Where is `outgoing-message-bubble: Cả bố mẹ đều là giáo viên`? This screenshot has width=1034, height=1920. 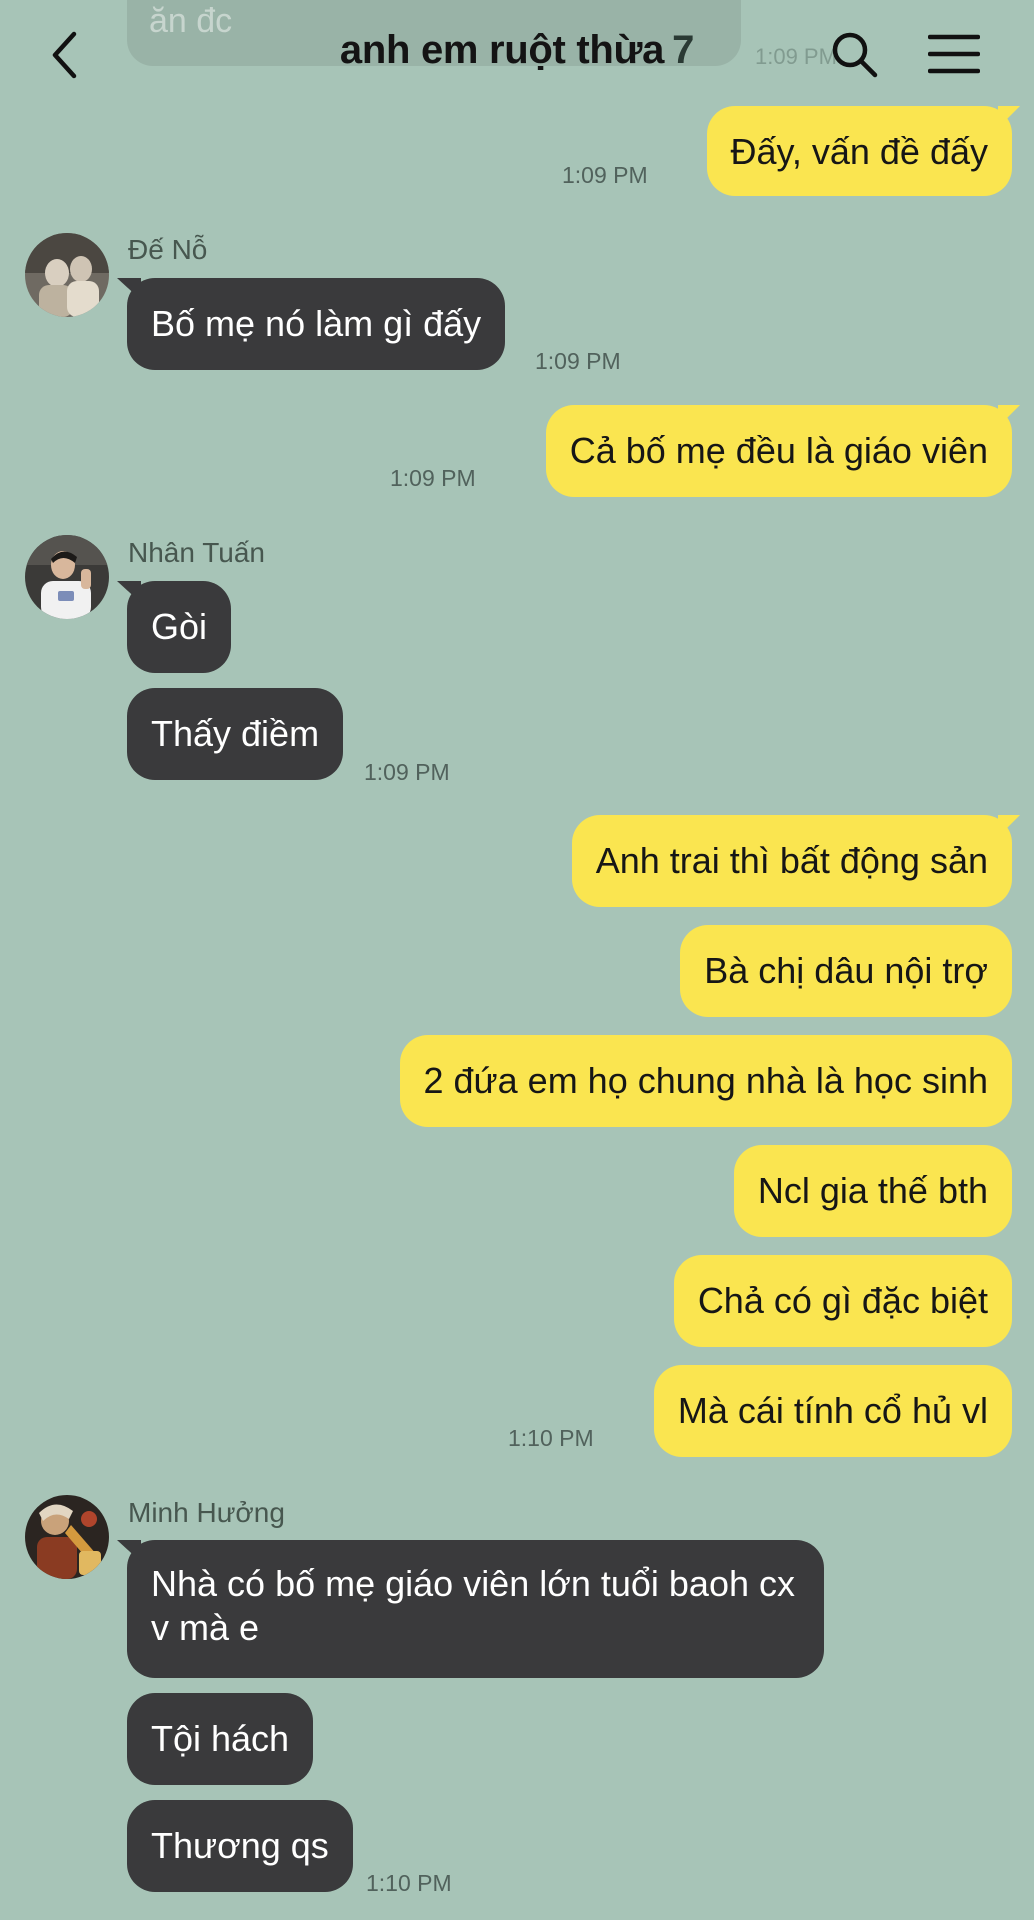
outgoing-message-bubble: Cả bố mẹ đều là giáo viên is located at coordinates (778, 451).